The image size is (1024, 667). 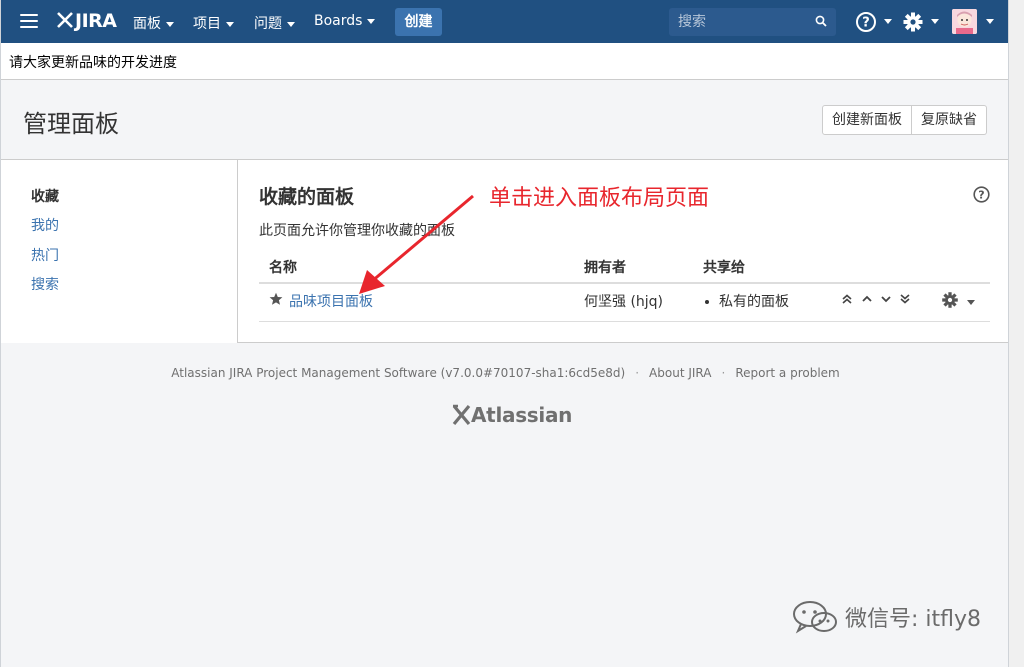 I want to click on row-shared-label: 私有的面板, so click(x=754, y=302).